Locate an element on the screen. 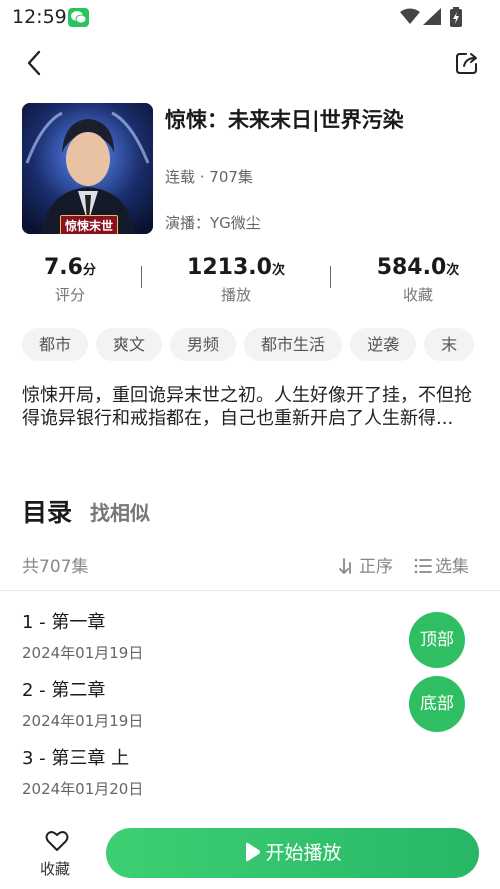 The width and height of the screenshot is (500, 889). scroll-top-button: 顶部 is located at coordinates (437, 640).